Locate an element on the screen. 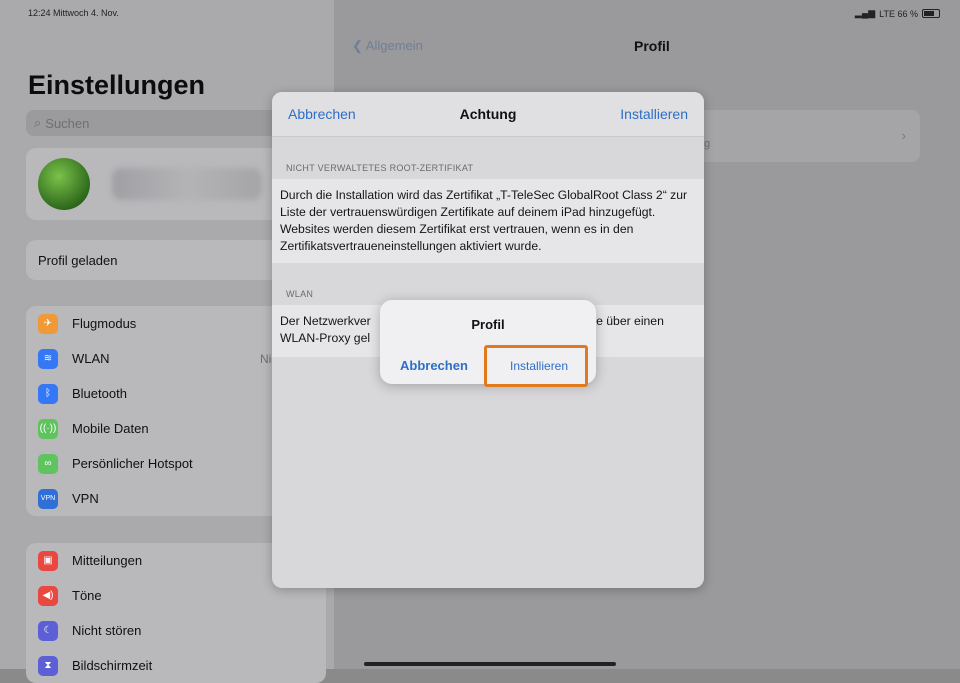 The height and width of the screenshot is (683, 960). alert-title: Profil is located at coordinates (488, 324).